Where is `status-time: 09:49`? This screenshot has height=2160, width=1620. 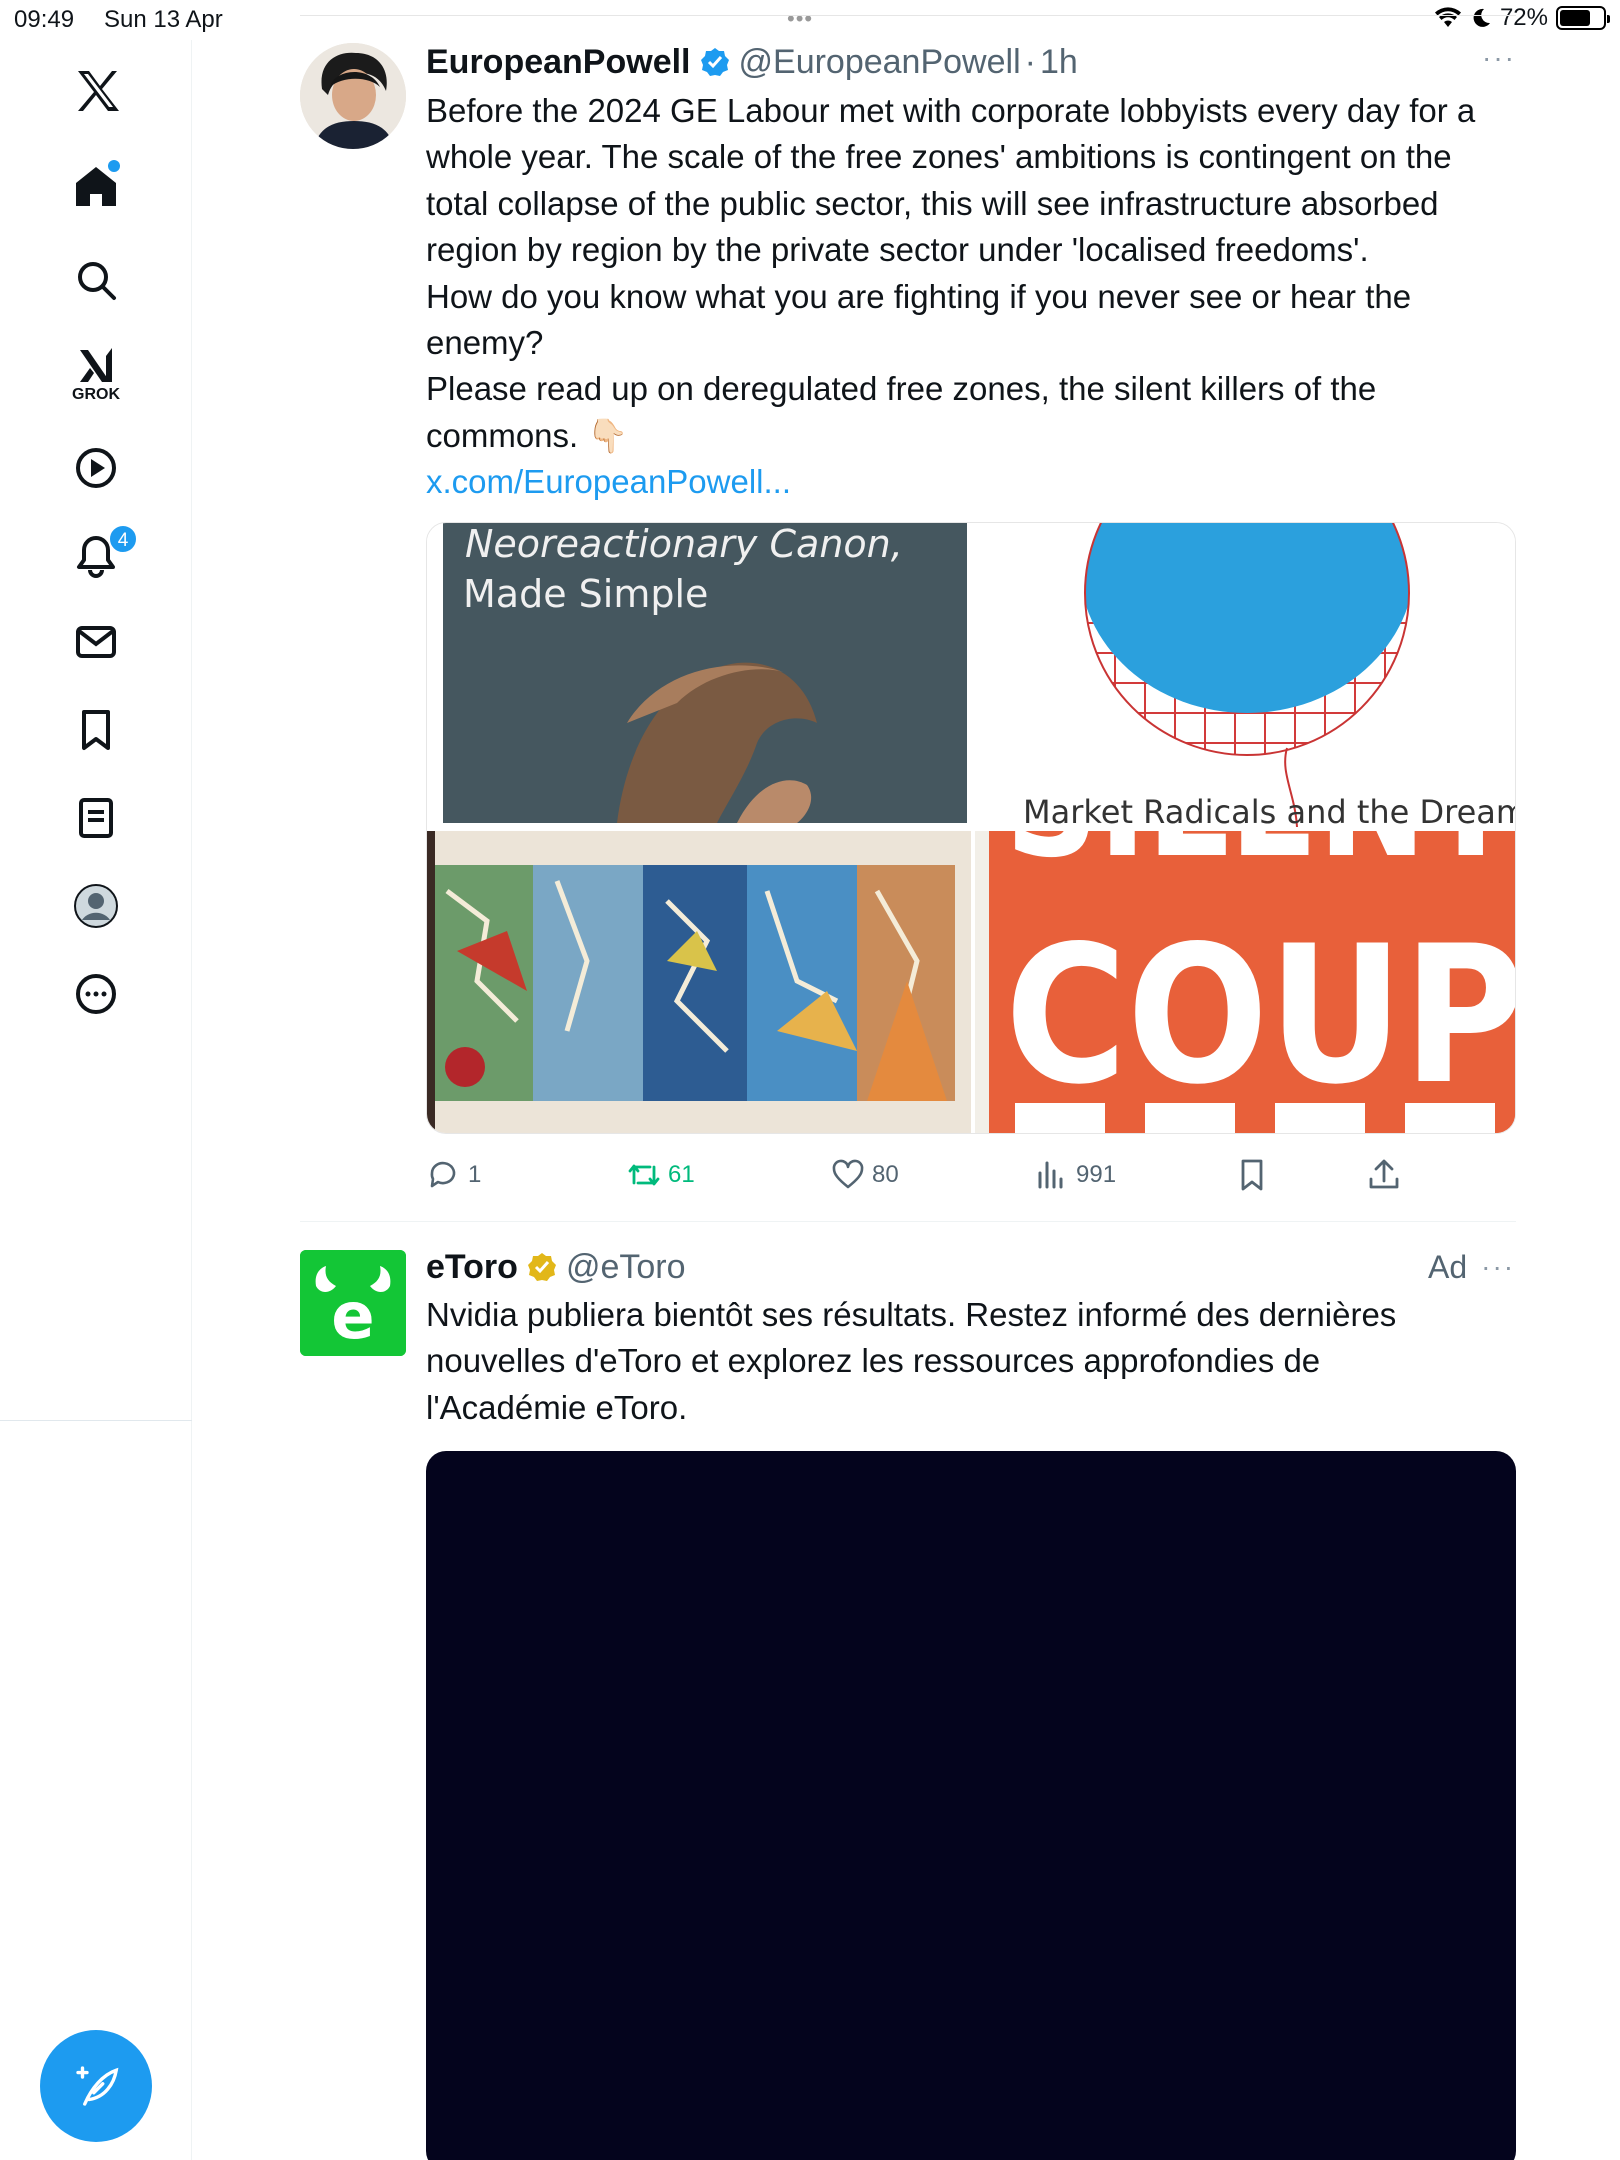
status-time: 09:49 is located at coordinates (44, 19).